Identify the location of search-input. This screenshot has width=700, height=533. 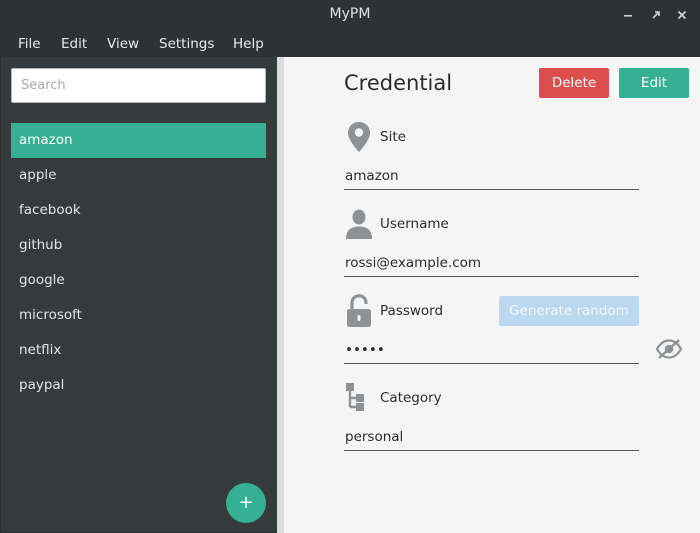
(138, 85).